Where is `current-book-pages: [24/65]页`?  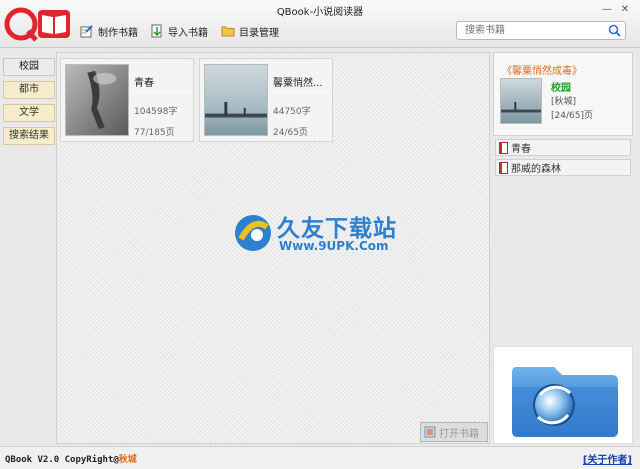 current-book-pages: [24/65]页 is located at coordinates (572, 116).